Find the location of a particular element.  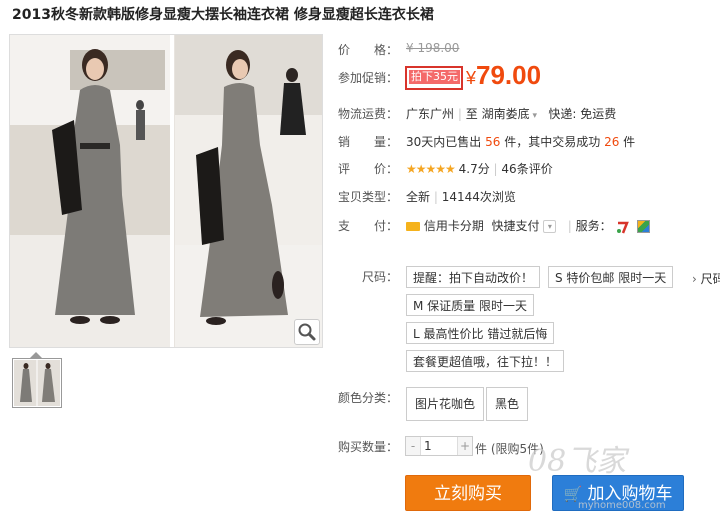

item-condition: 全新 is located at coordinates (418, 197).